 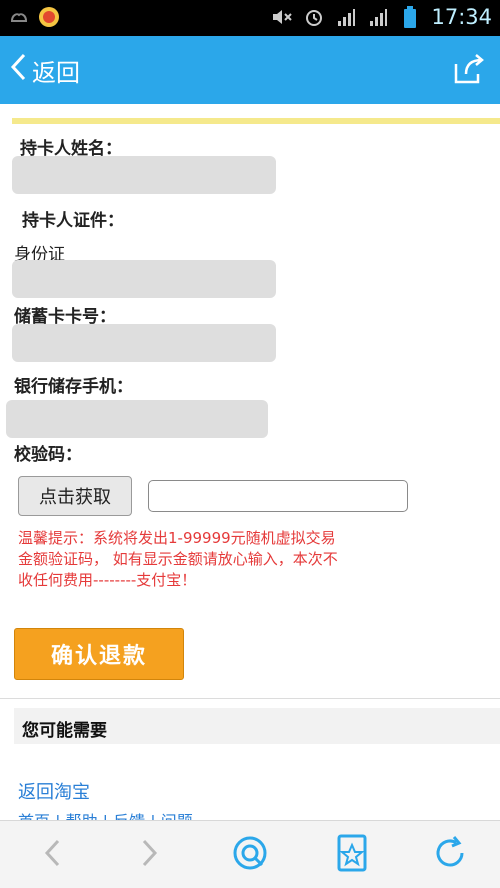 I want to click on phone-label: 银行储存手机：, so click(x=73, y=387).